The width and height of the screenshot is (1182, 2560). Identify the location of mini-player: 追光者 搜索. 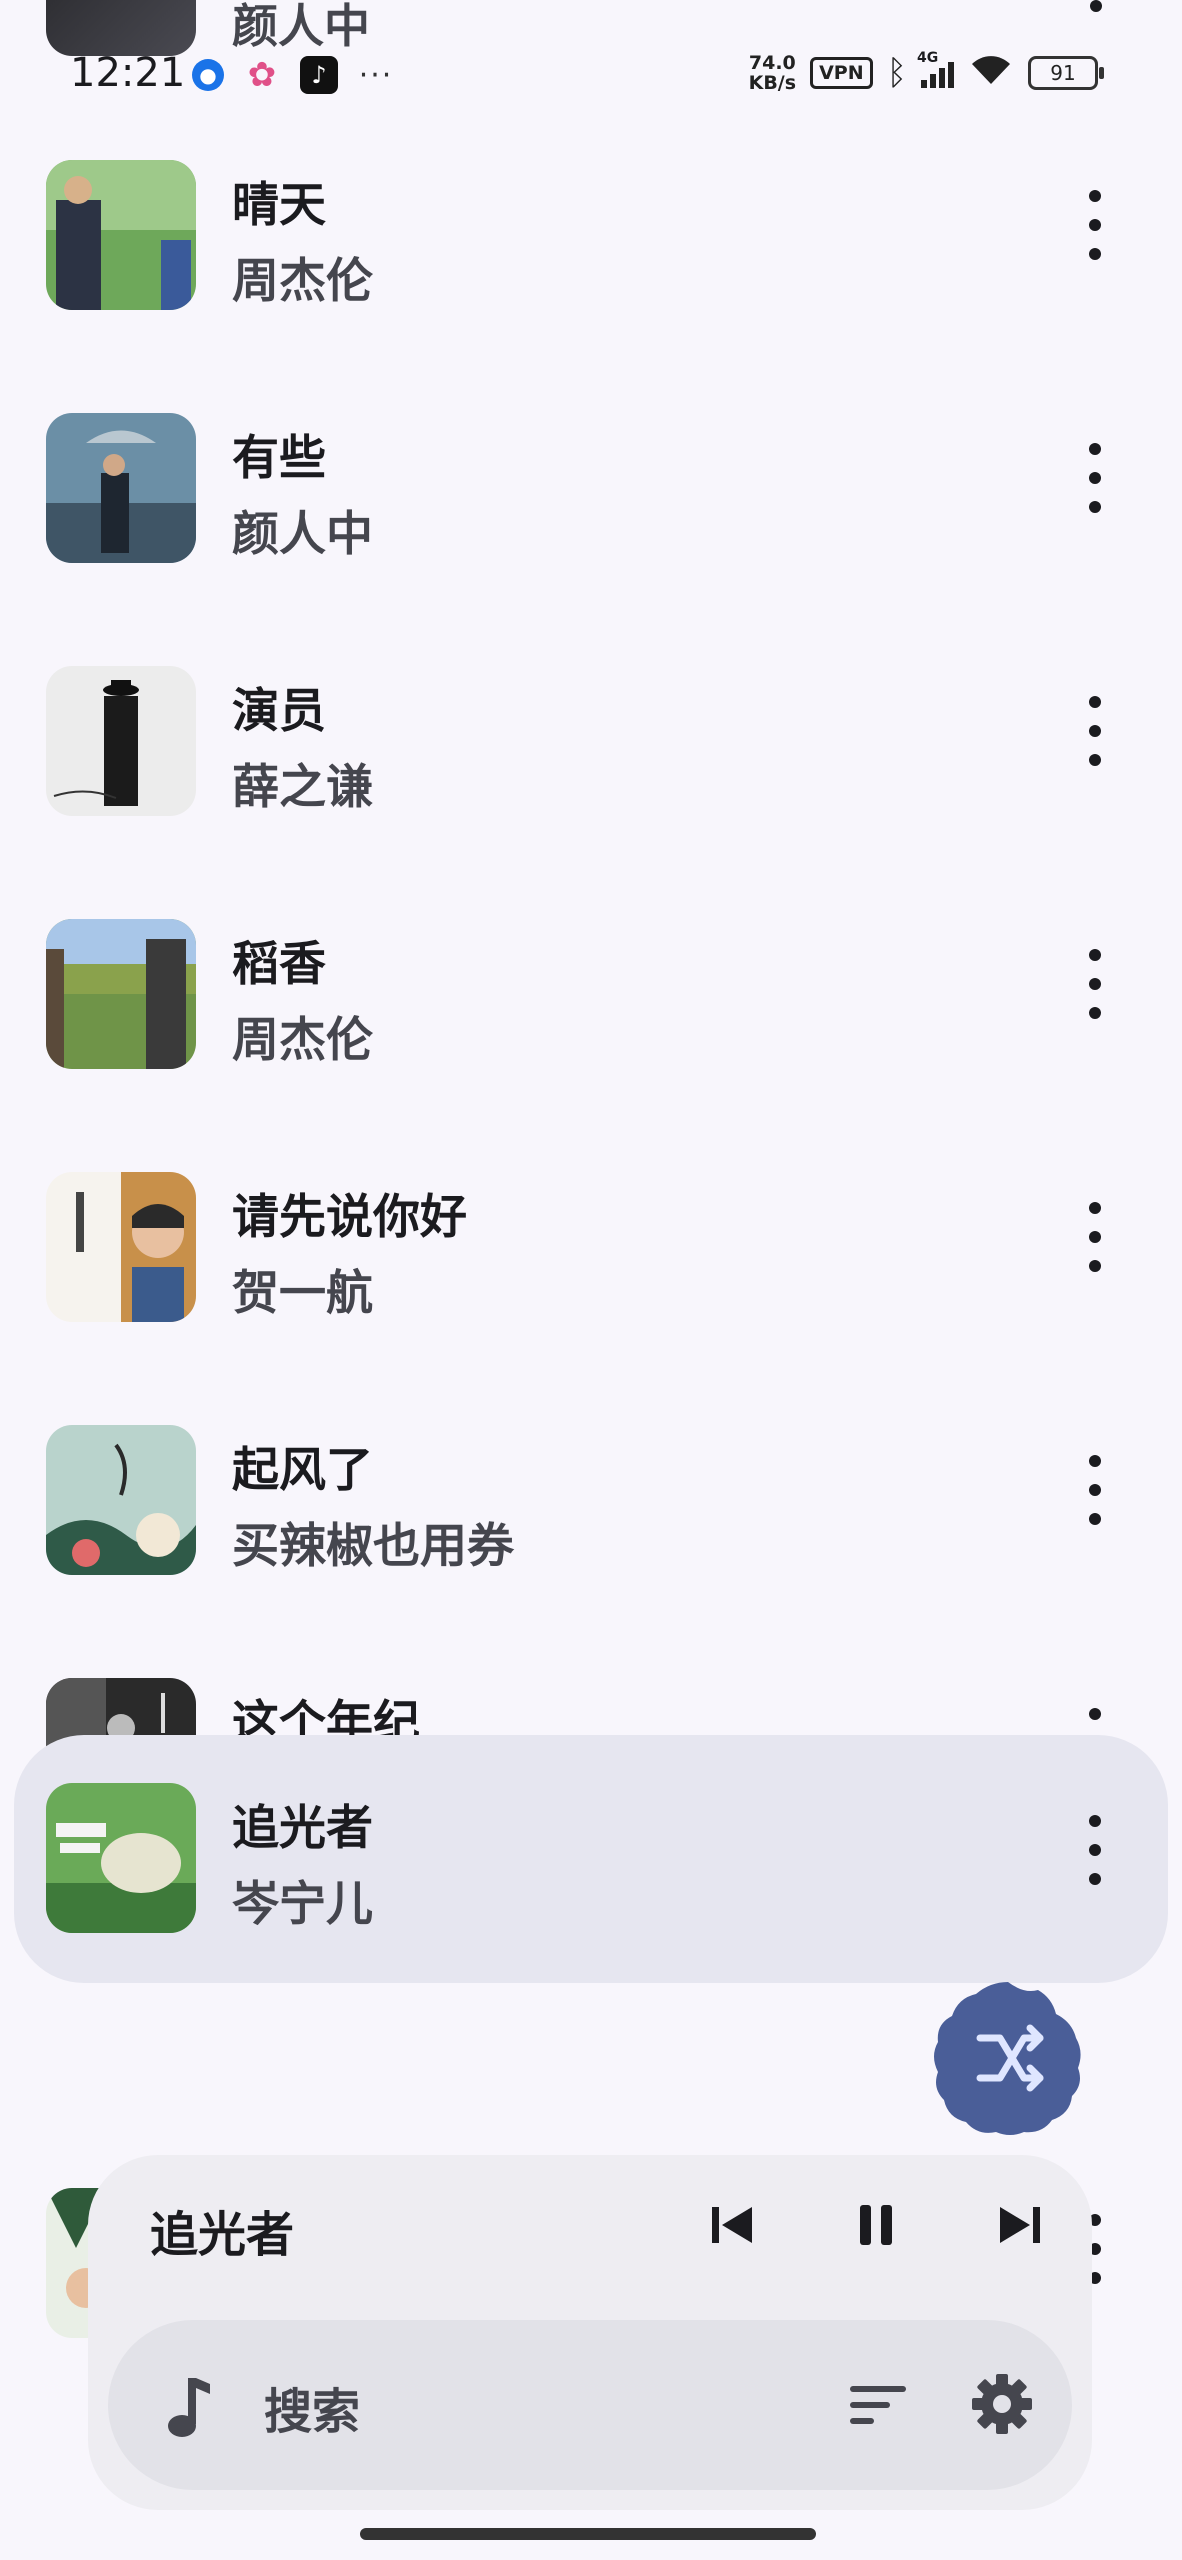
(590, 2332).